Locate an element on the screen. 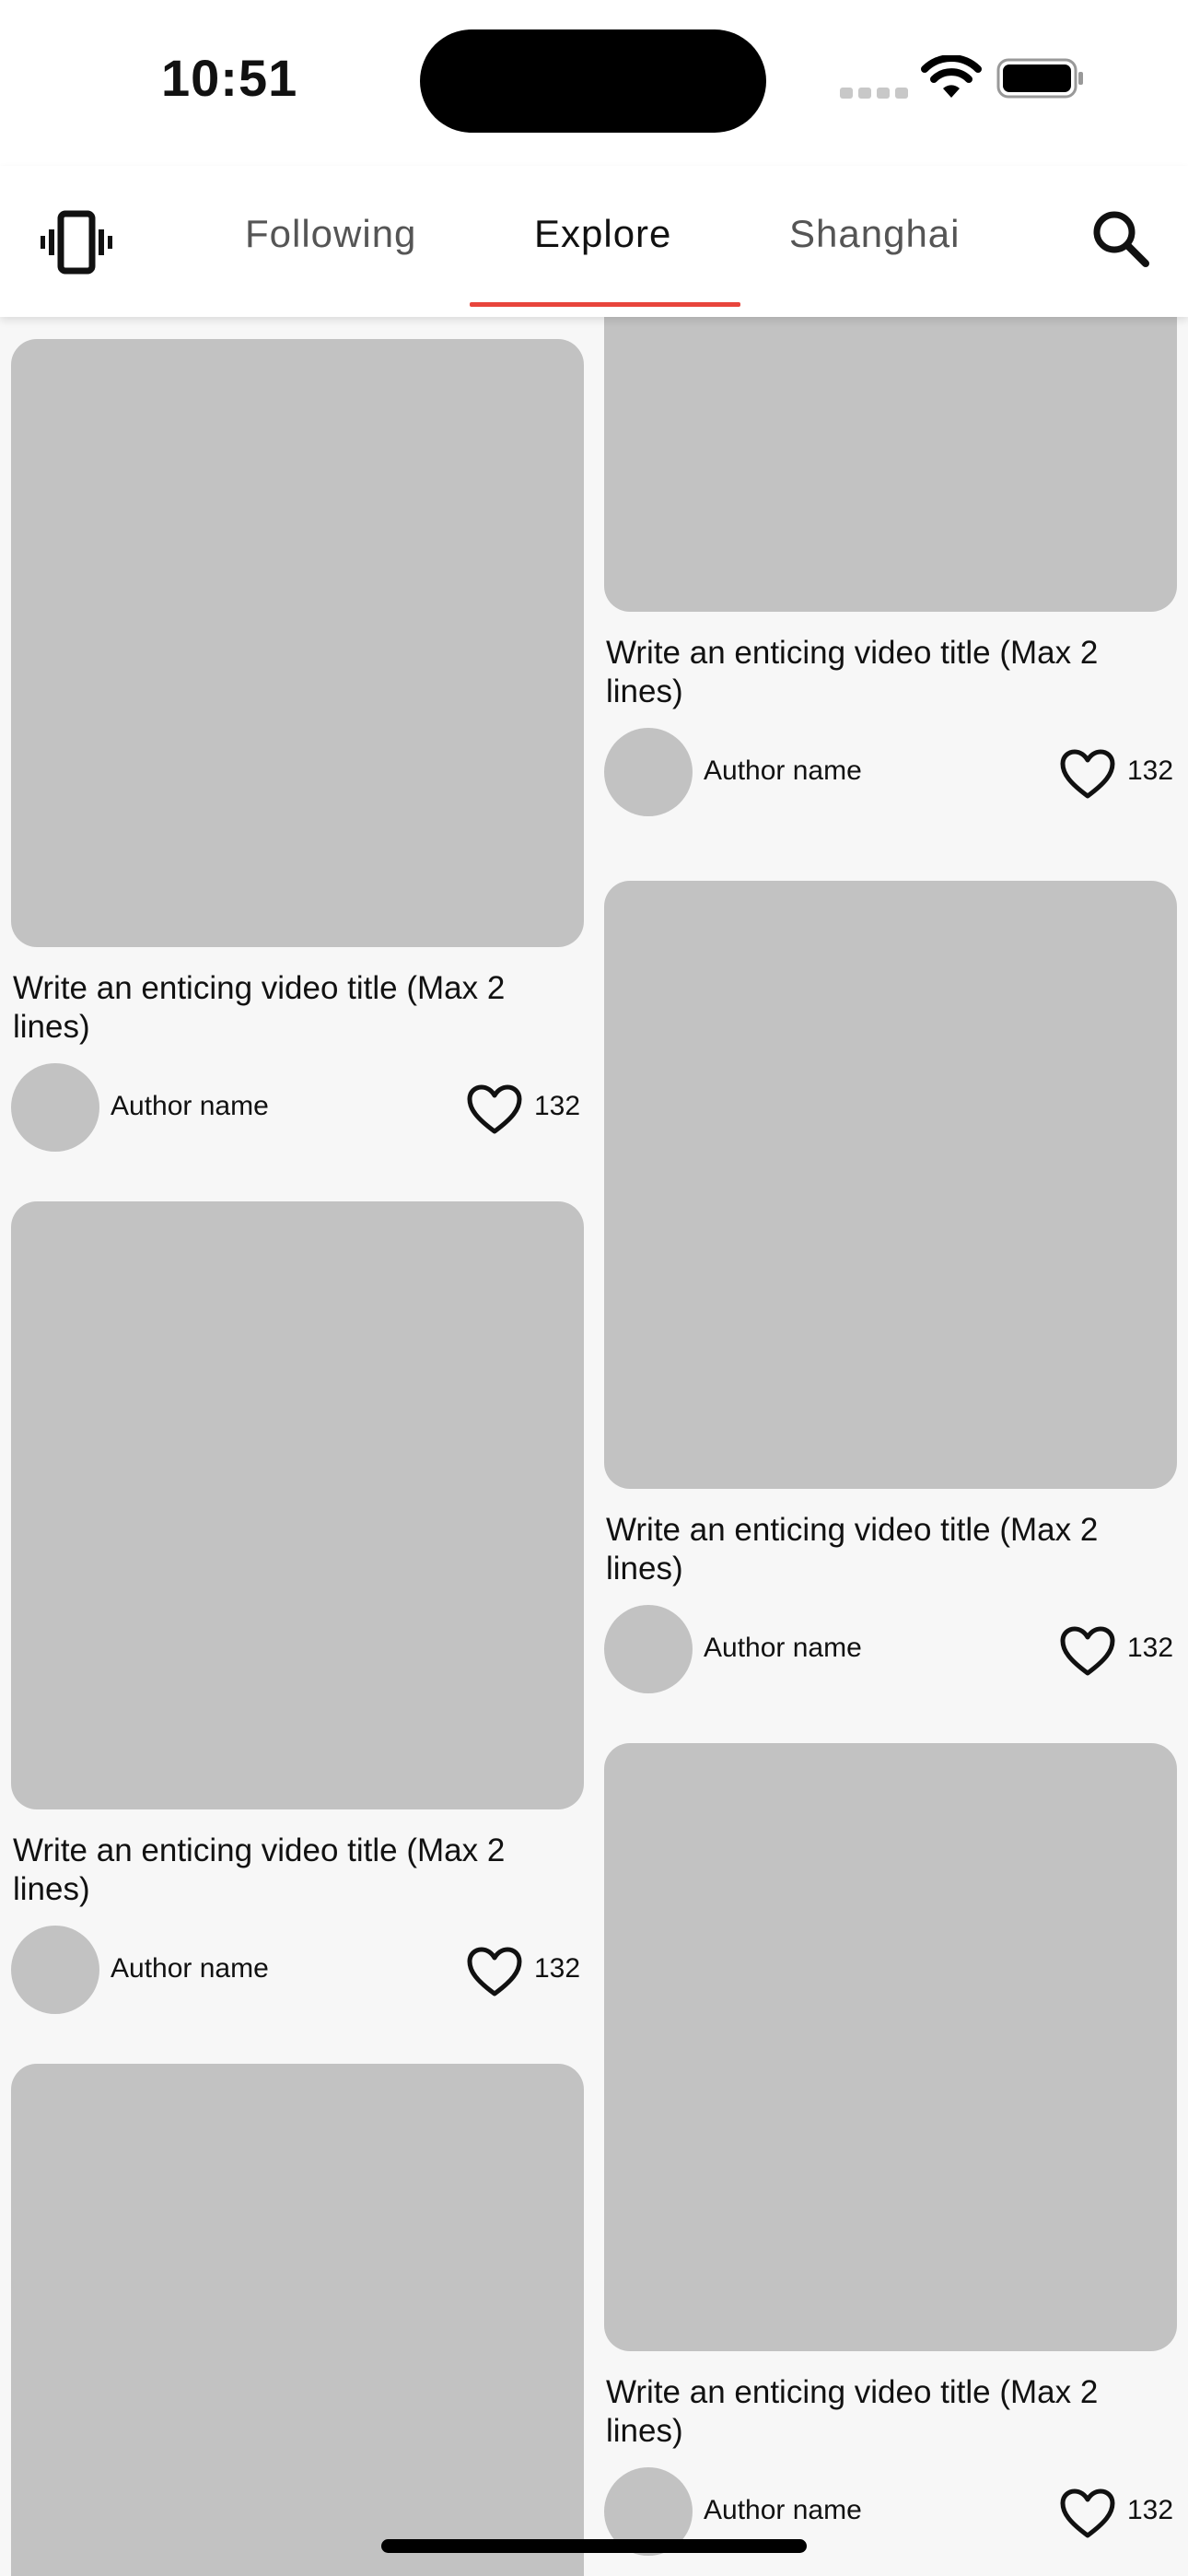  active-tab-indicator is located at coordinates (605, 304).